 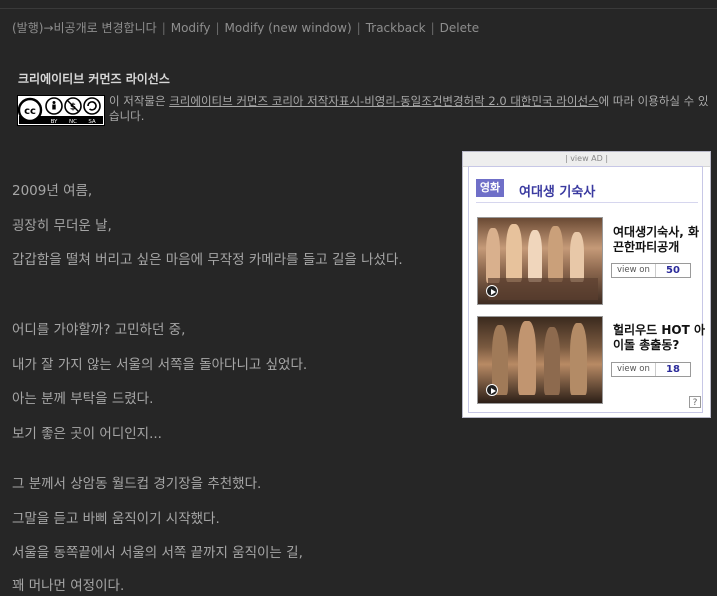 What do you see at coordinates (490, 188) in the screenshot?
I see `ad-category-badge: 영화` at bounding box center [490, 188].